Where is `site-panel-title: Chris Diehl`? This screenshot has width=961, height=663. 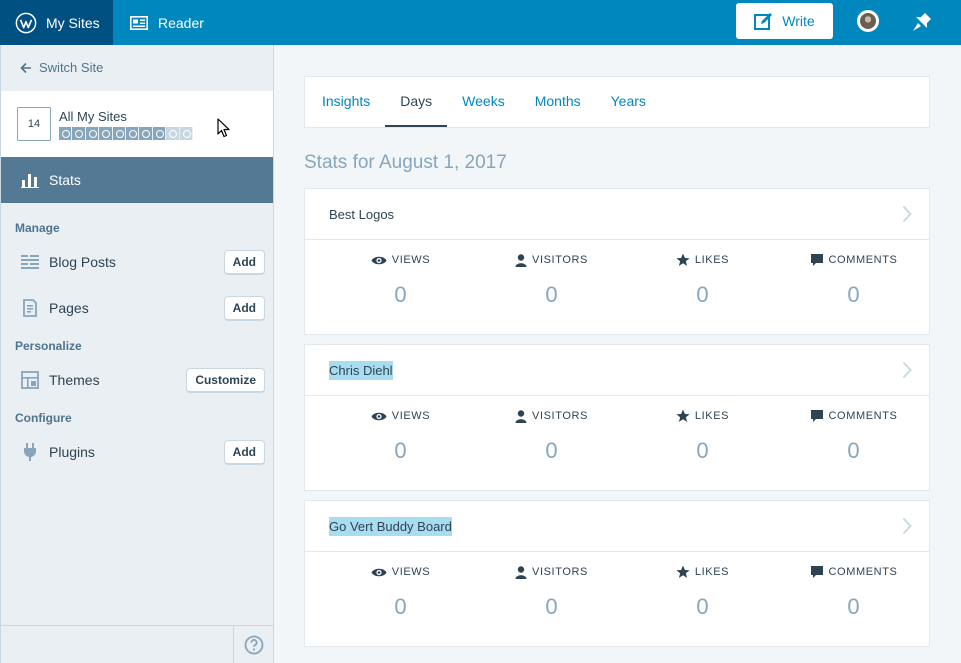 site-panel-title: Chris Diehl is located at coordinates (361, 370).